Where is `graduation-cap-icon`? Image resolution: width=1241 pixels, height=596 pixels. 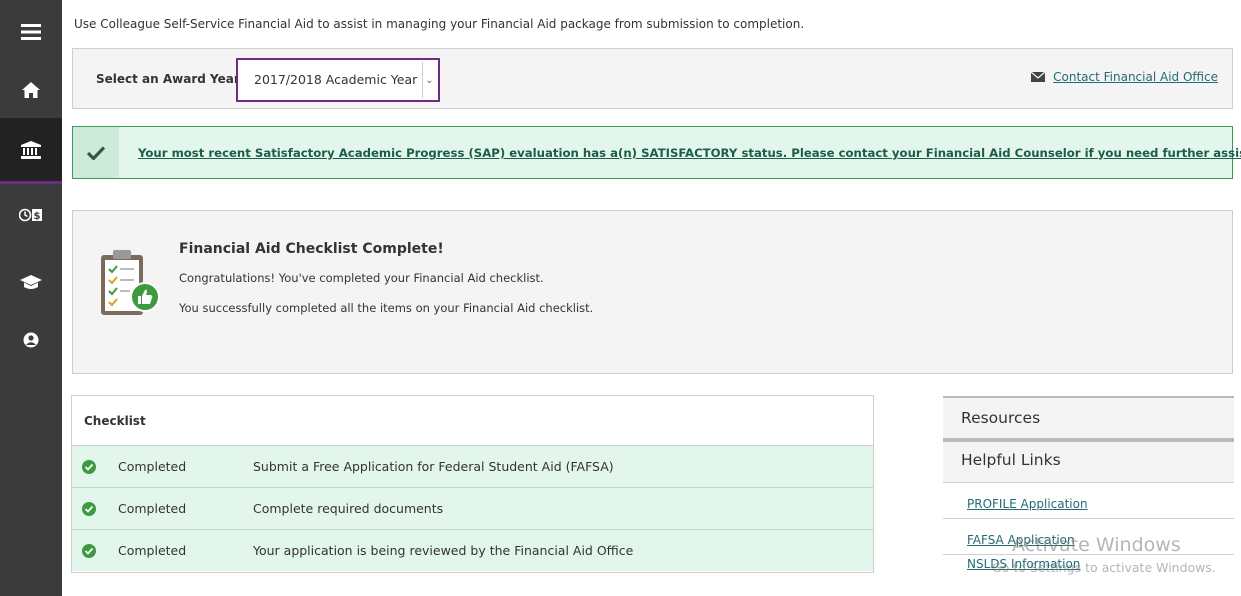 graduation-cap-icon is located at coordinates (31, 282).